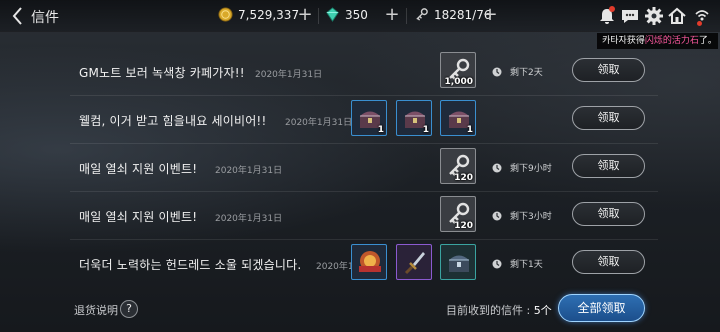 Image resolution: width=720 pixels, height=332 pixels. What do you see at coordinates (190, 265) in the screenshot?
I see `mail-subject: 더욱더 노력하는 헌드레드 소울 되겠습니다.` at bounding box center [190, 265].